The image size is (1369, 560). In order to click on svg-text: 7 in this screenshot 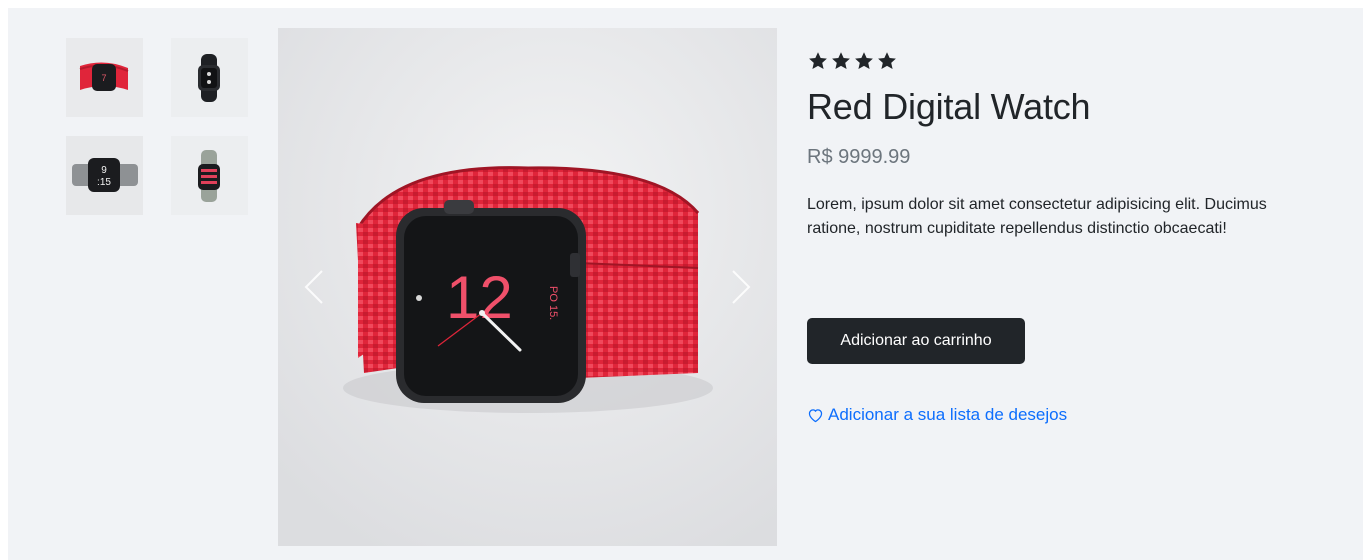, I will do `click(103, 78)`.